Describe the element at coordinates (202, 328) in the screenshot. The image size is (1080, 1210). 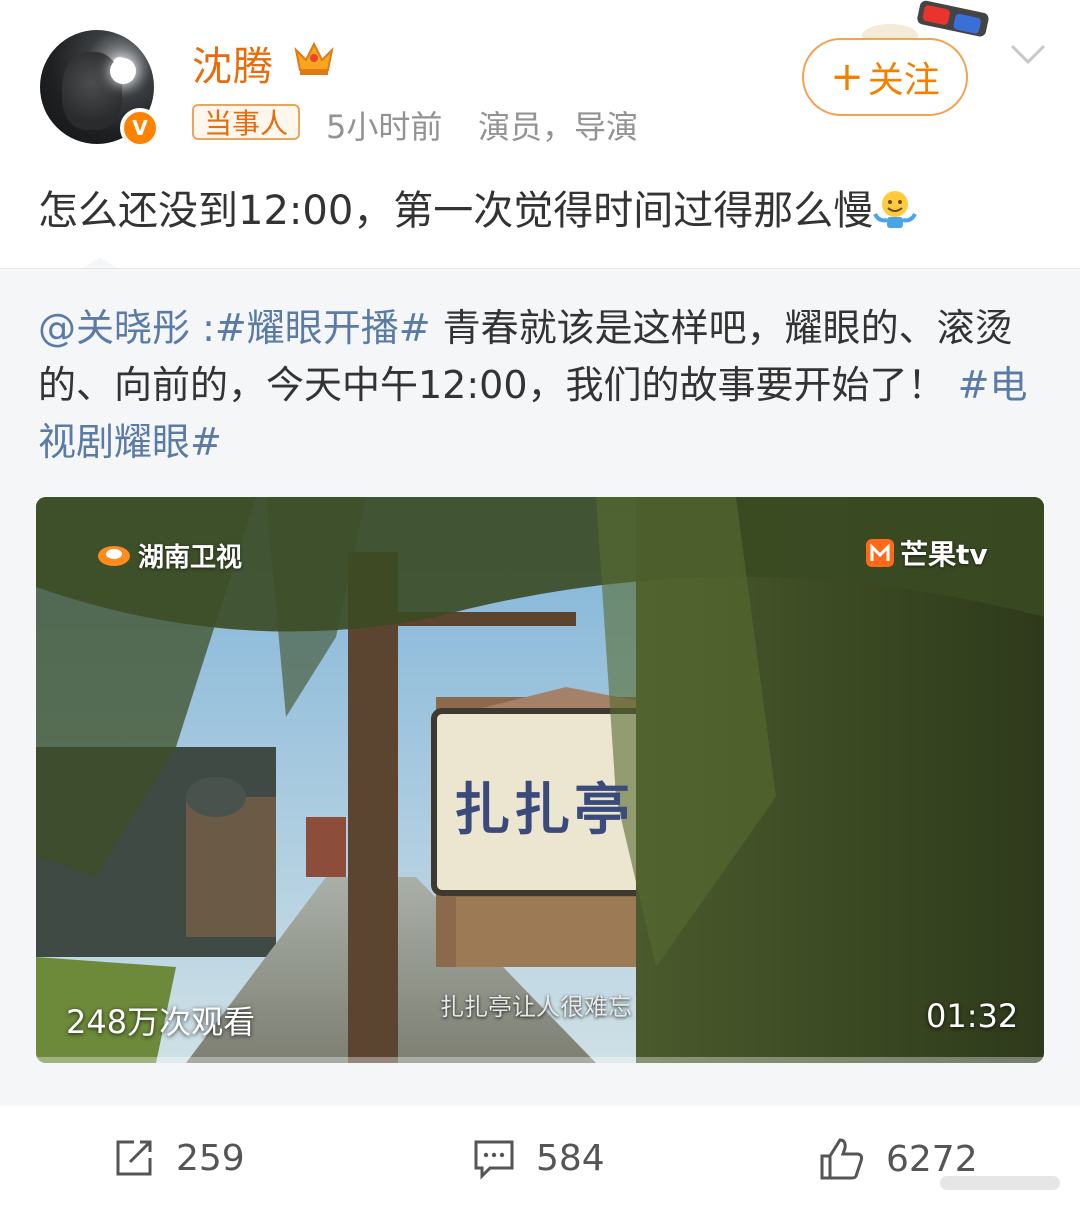
I see `mention-sep: :` at that location.